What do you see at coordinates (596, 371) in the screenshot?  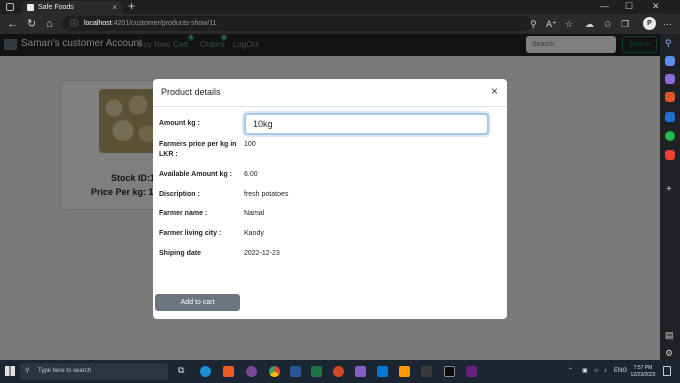 I see `tray-wifi-icon: ▱` at bounding box center [596, 371].